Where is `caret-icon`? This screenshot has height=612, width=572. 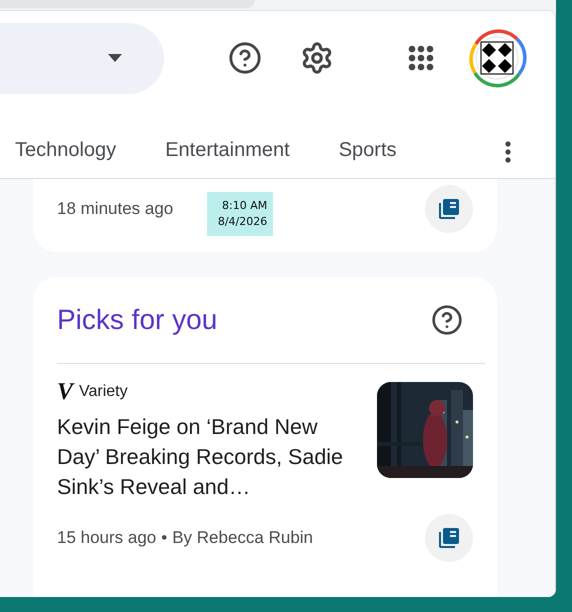 caret-icon is located at coordinates (115, 58).